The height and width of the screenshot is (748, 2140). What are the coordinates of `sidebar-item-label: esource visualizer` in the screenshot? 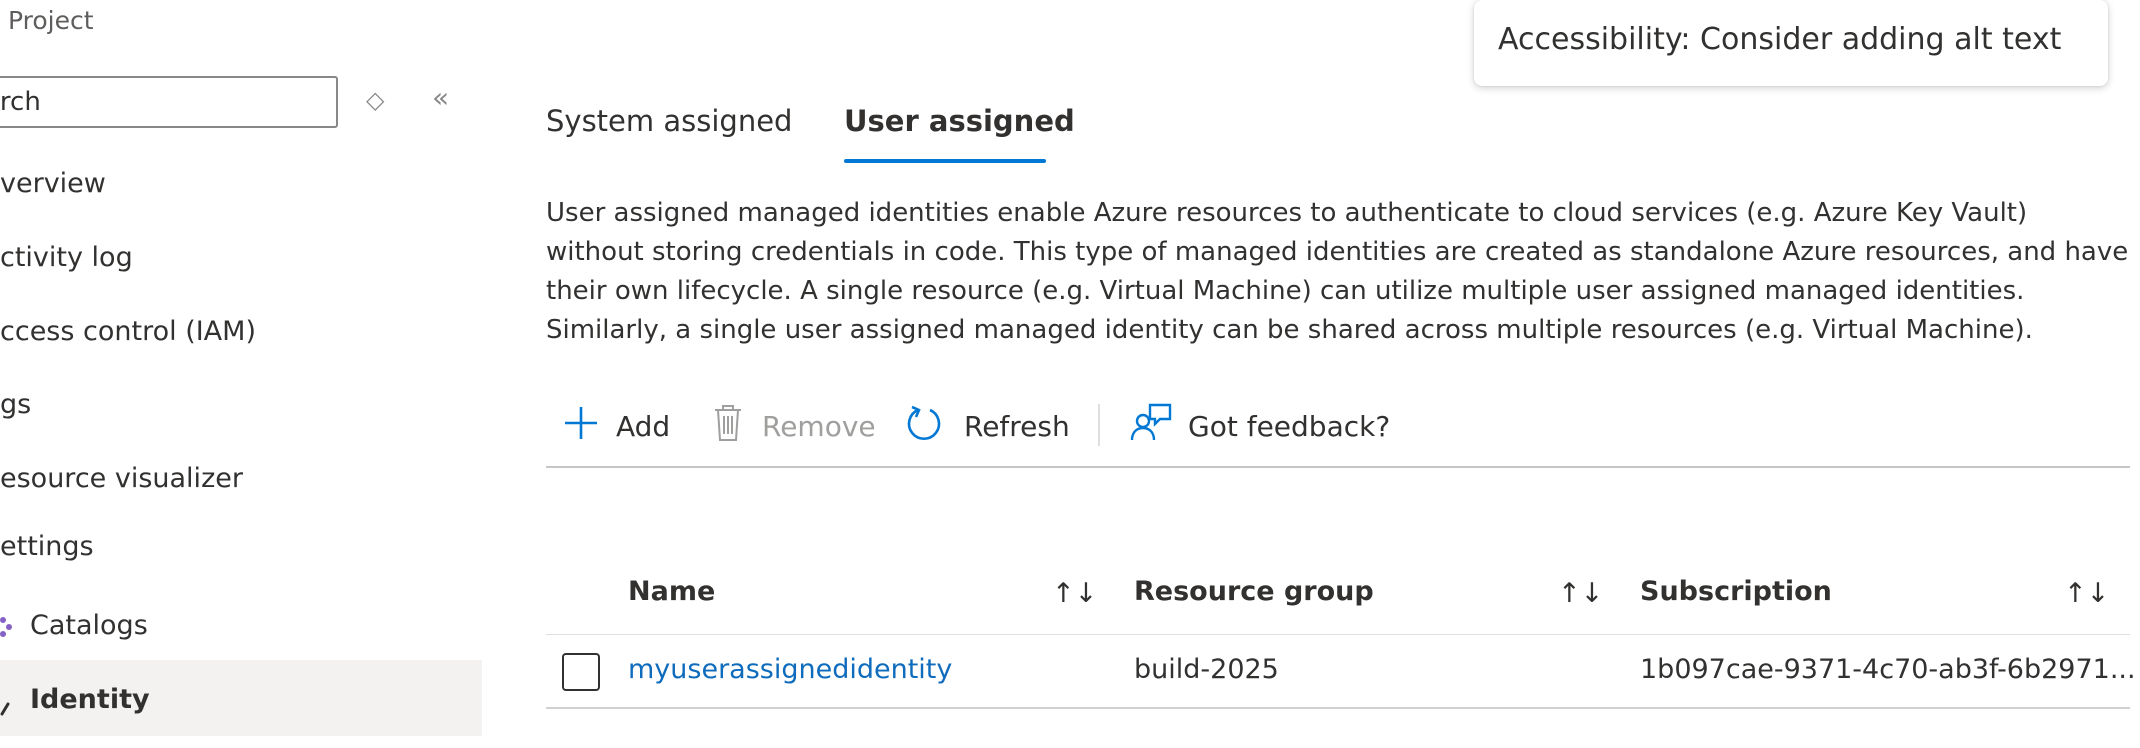 It's located at (121, 478).